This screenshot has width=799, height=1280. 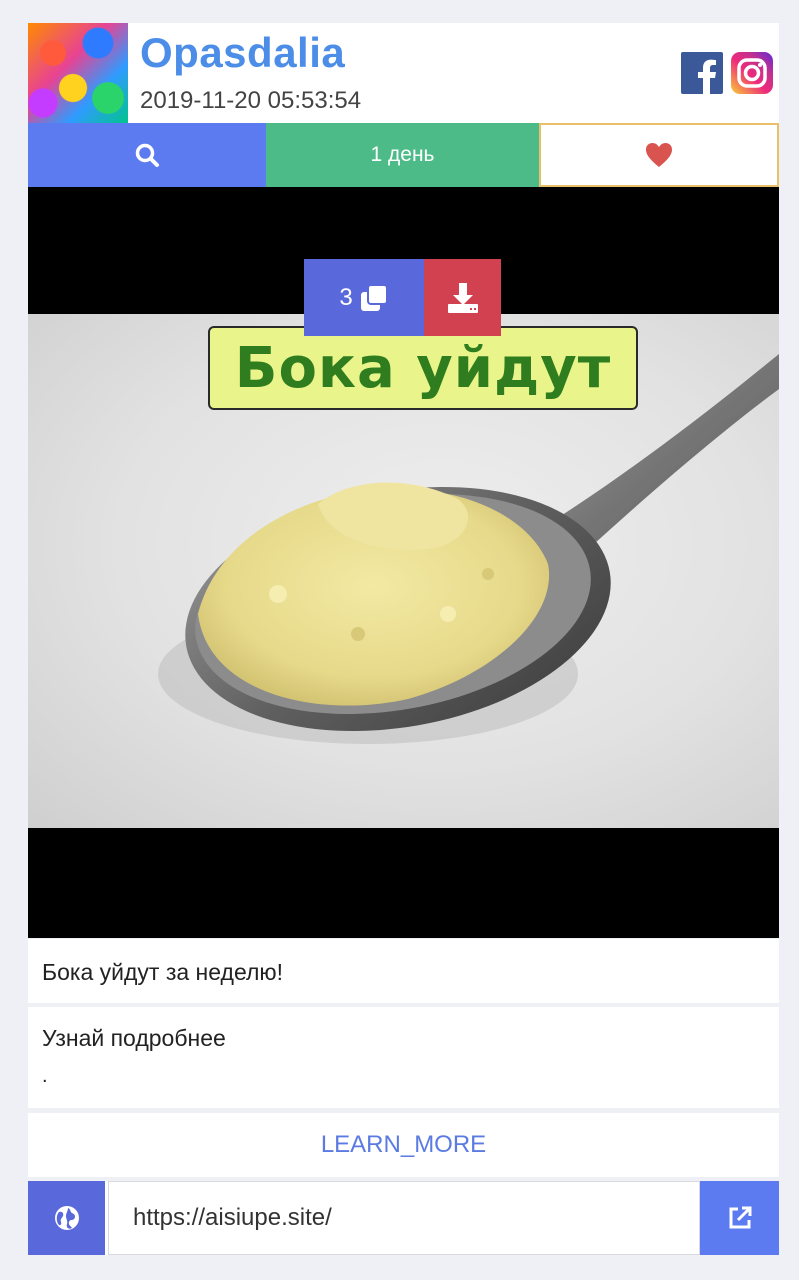 What do you see at coordinates (346, 297) in the screenshot?
I see `gallery-count: 3` at bounding box center [346, 297].